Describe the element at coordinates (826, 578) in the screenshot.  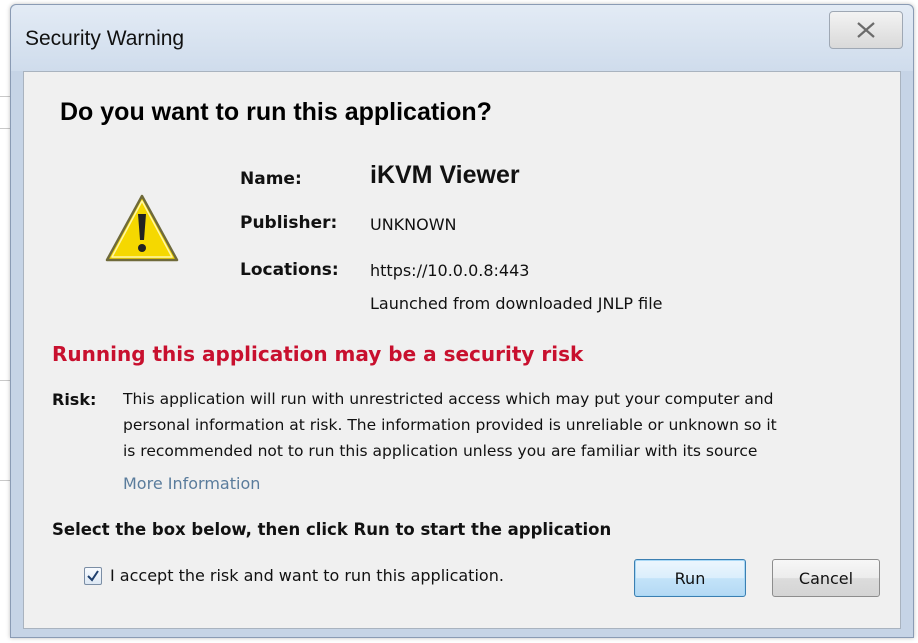
I see `cancel-button: Cancel` at that location.